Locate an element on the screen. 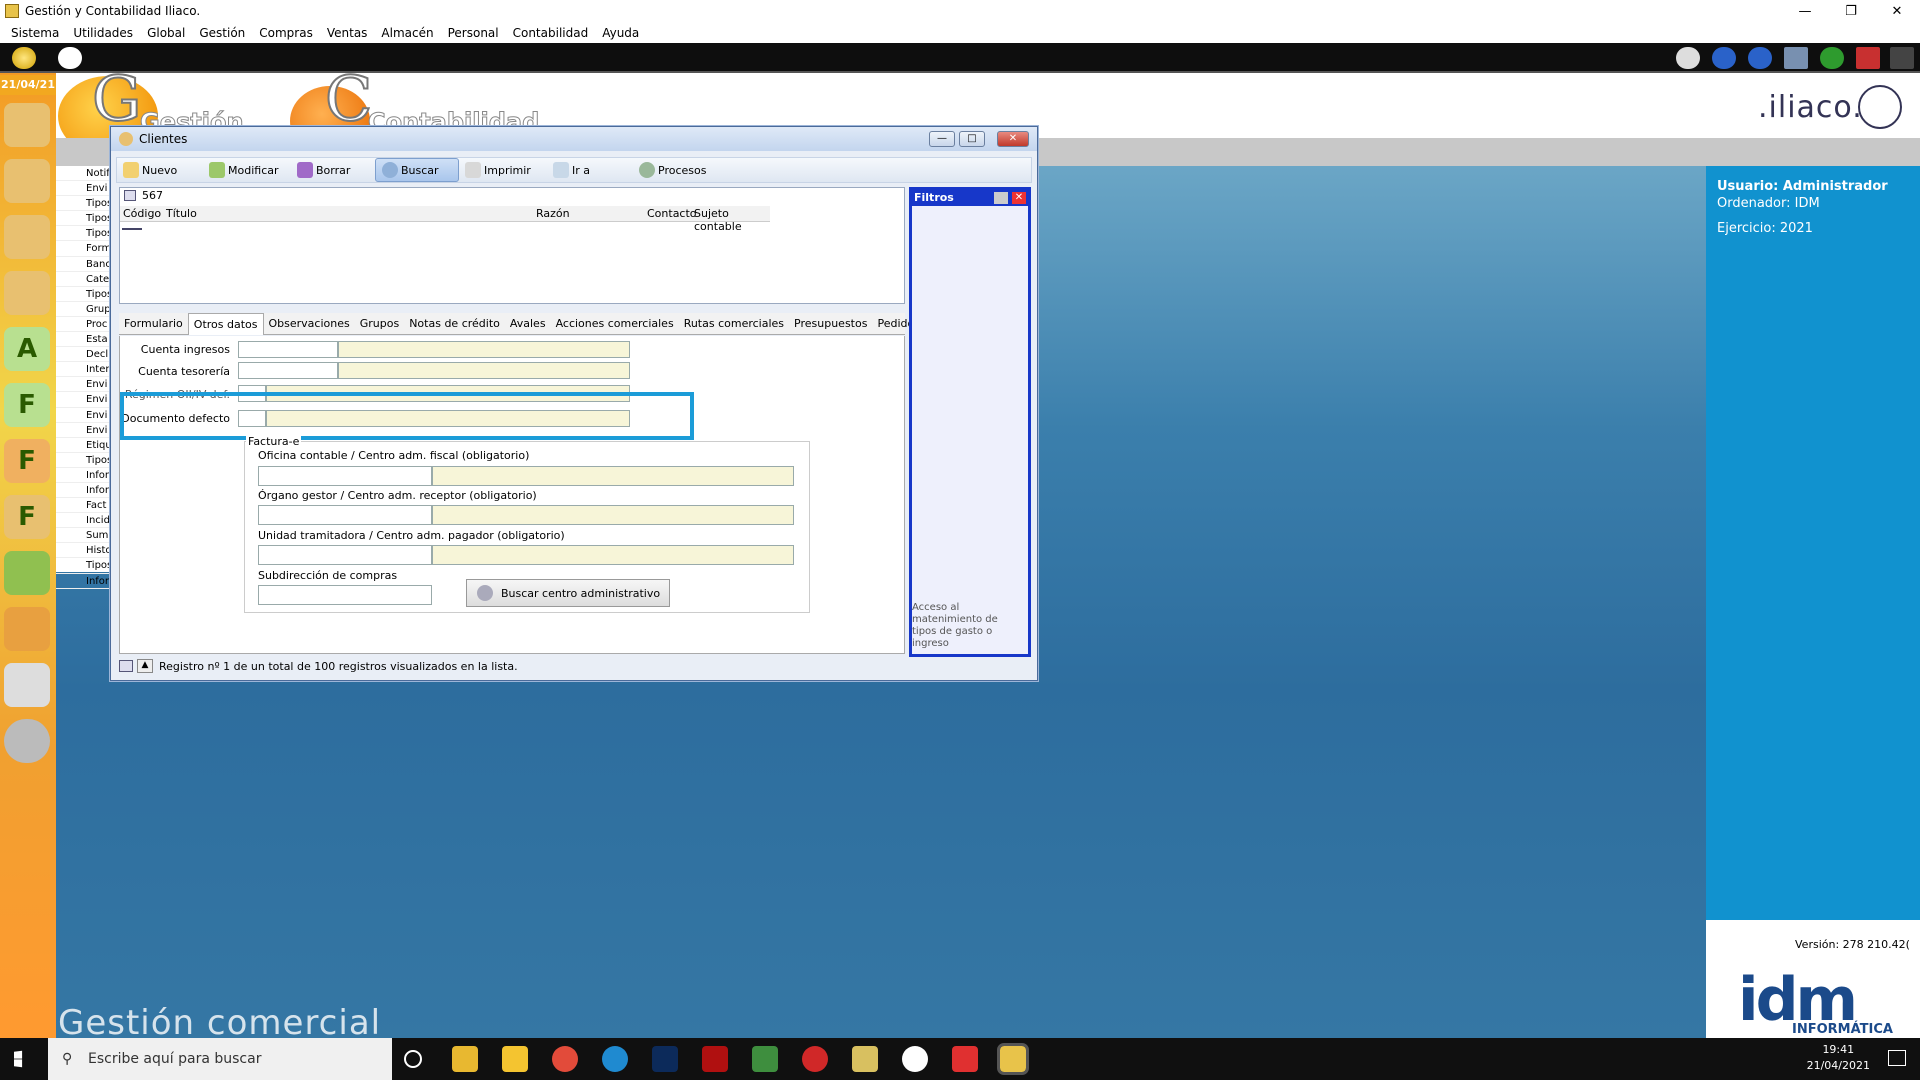 The width and height of the screenshot is (1920, 1080). side-list-item: Histo is located at coordinates (83, 551).